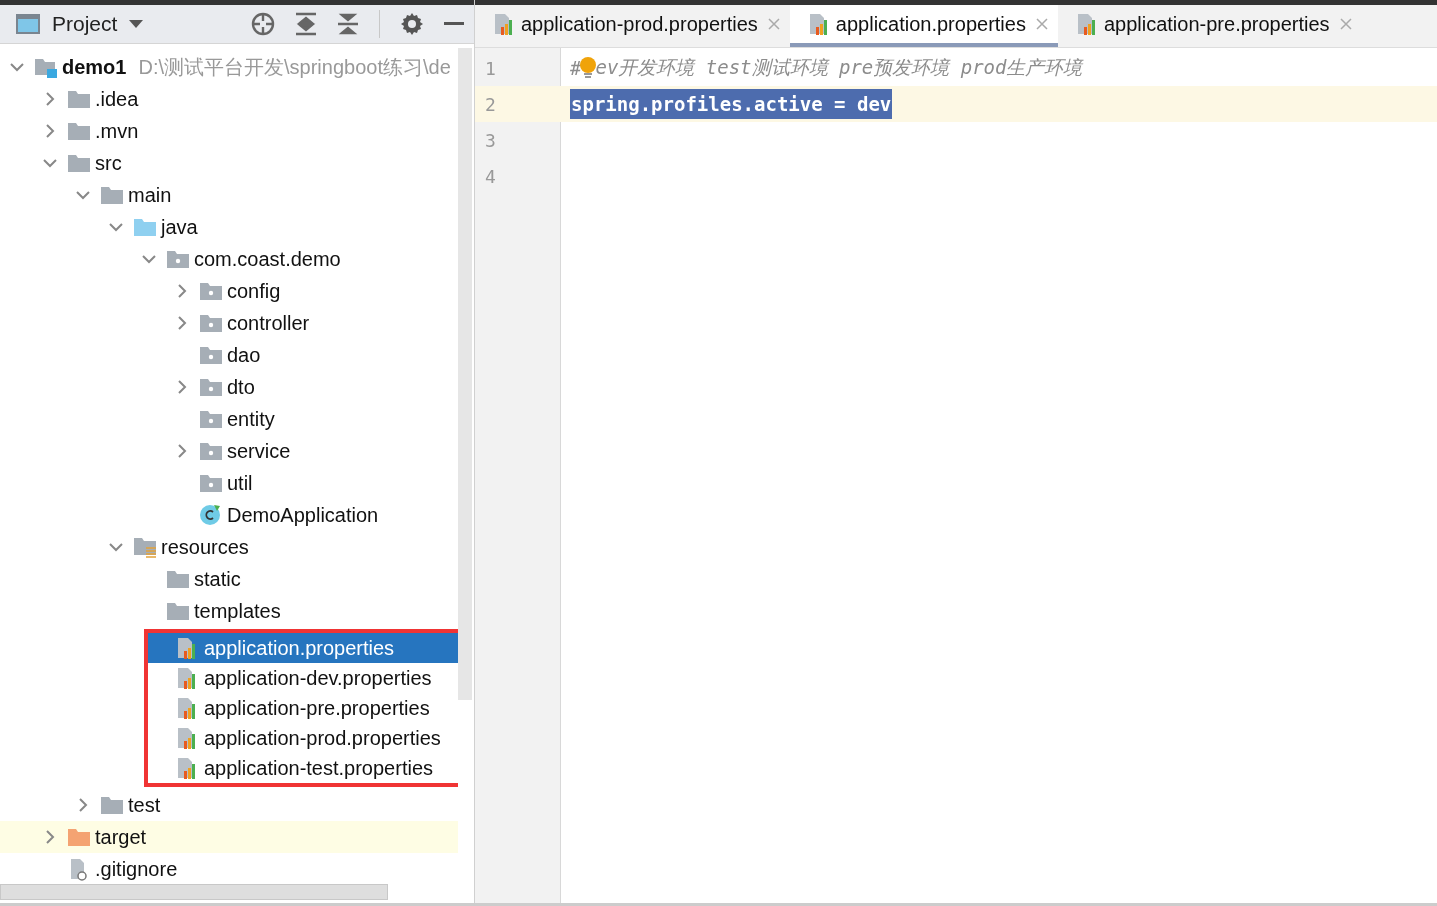 The height and width of the screenshot is (906, 1437). What do you see at coordinates (318, 678) in the screenshot?
I see `item-name: application-dev.properties` at bounding box center [318, 678].